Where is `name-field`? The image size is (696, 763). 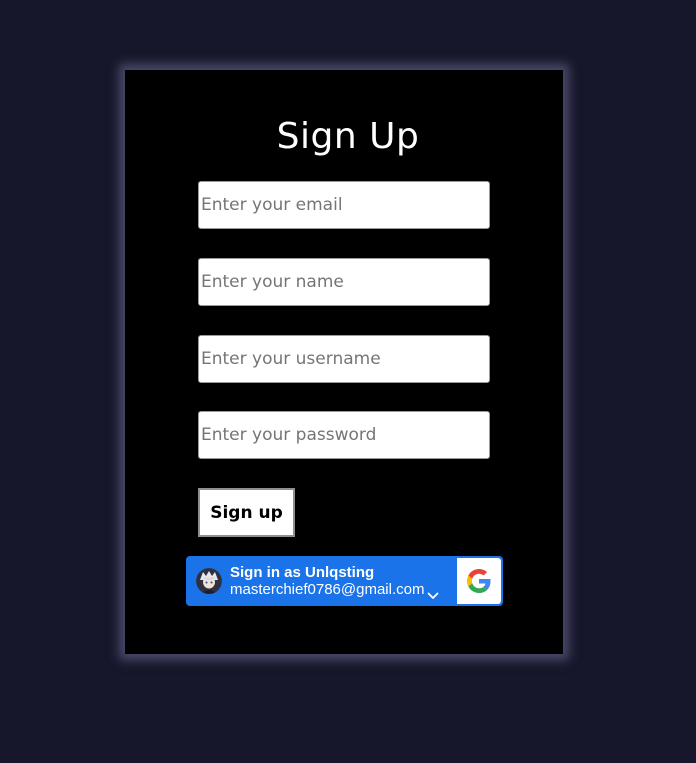 name-field is located at coordinates (344, 282).